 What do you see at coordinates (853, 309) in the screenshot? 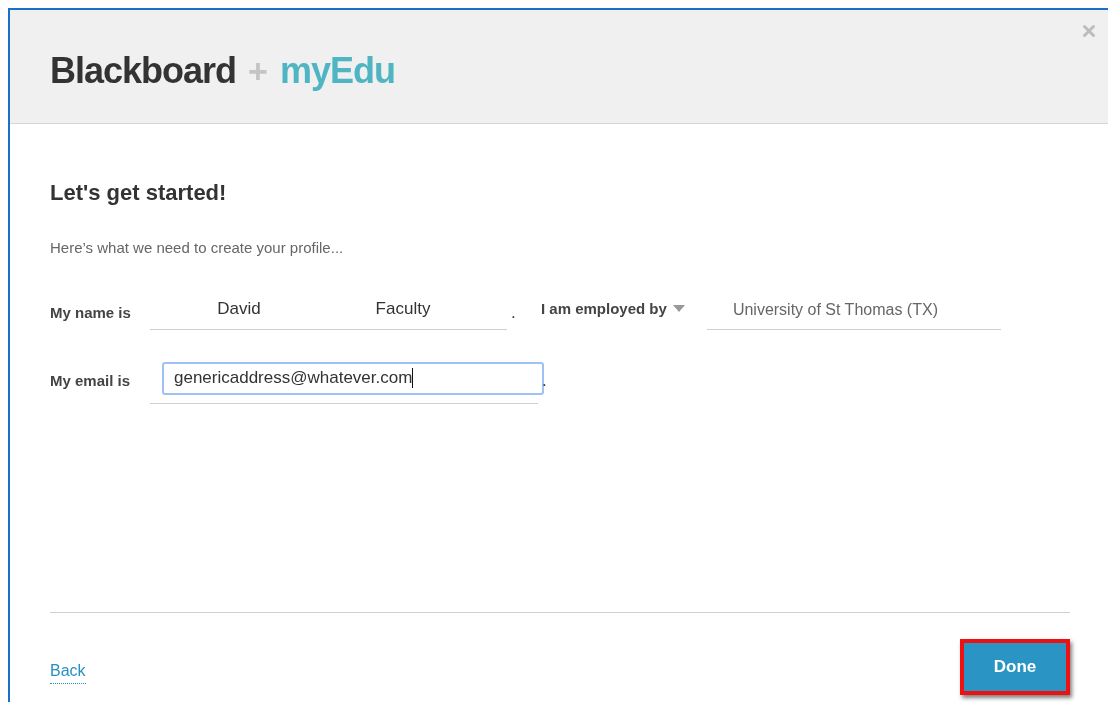
I see `employer-field: University of St Thomas (TX)` at bounding box center [853, 309].